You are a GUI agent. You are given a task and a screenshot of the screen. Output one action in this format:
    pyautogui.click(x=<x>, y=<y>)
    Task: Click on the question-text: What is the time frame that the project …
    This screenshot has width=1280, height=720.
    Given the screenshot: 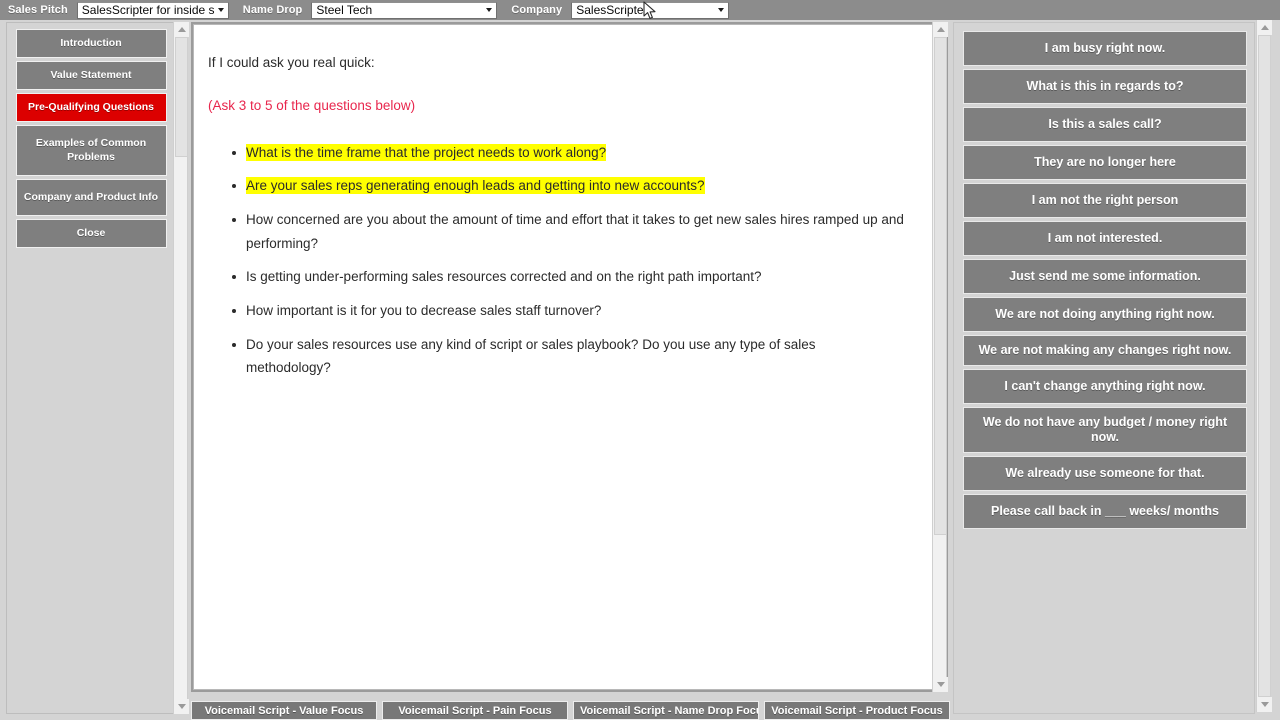 What is the action you would take?
    pyautogui.click(x=426, y=152)
    